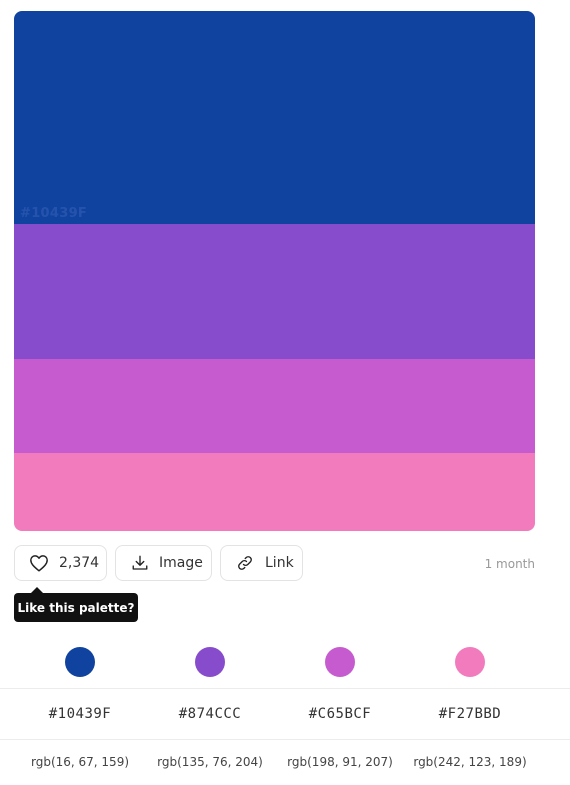  I want to click on link-icon, so click(245, 563).